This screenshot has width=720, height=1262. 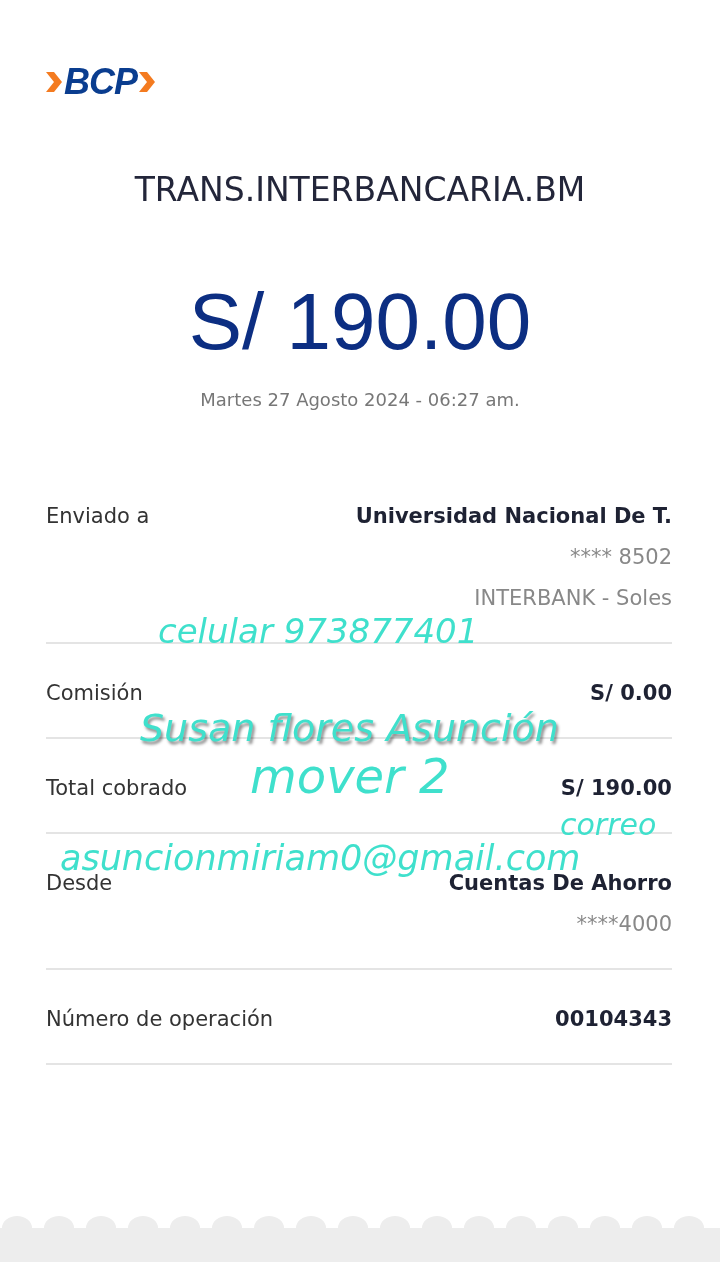 I want to click on row-value: INTERBANK - Soles, so click(x=573, y=598).